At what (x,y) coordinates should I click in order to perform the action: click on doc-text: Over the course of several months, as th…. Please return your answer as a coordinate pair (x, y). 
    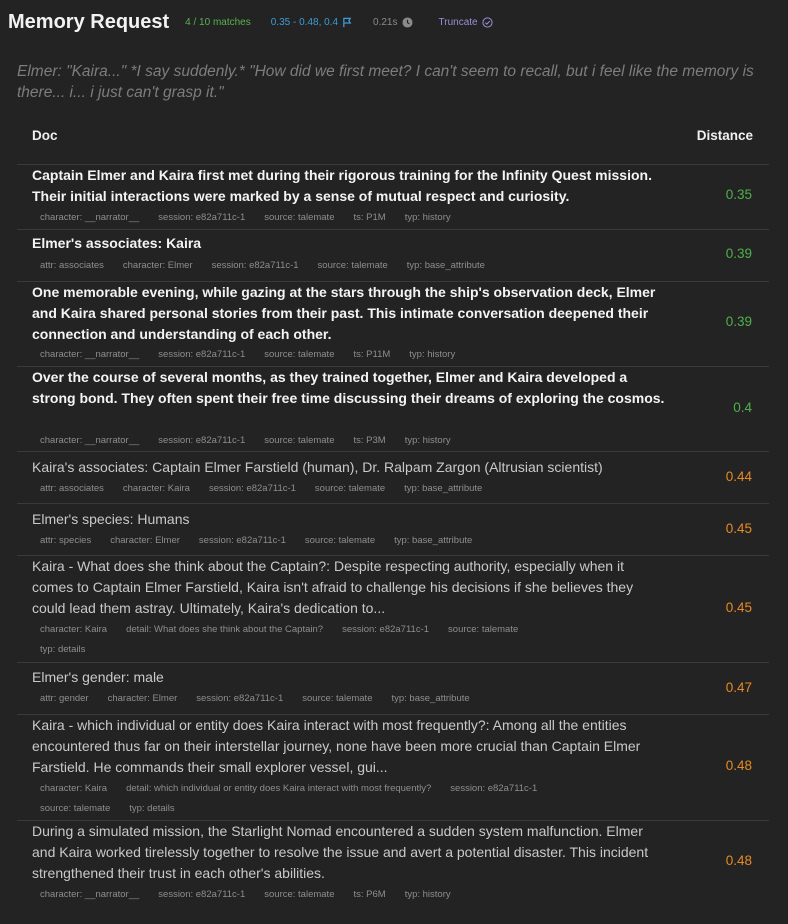
    Looking at the image, I should click on (348, 387).